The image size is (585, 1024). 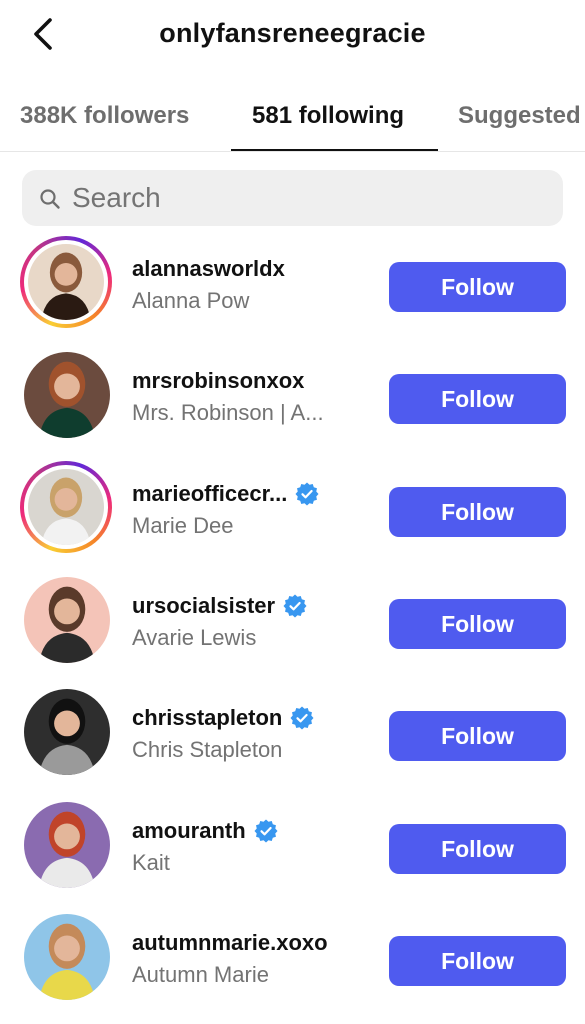 I want to click on list-item: marieofficecr... Marie Dee Follow, so click(x=292, y=511).